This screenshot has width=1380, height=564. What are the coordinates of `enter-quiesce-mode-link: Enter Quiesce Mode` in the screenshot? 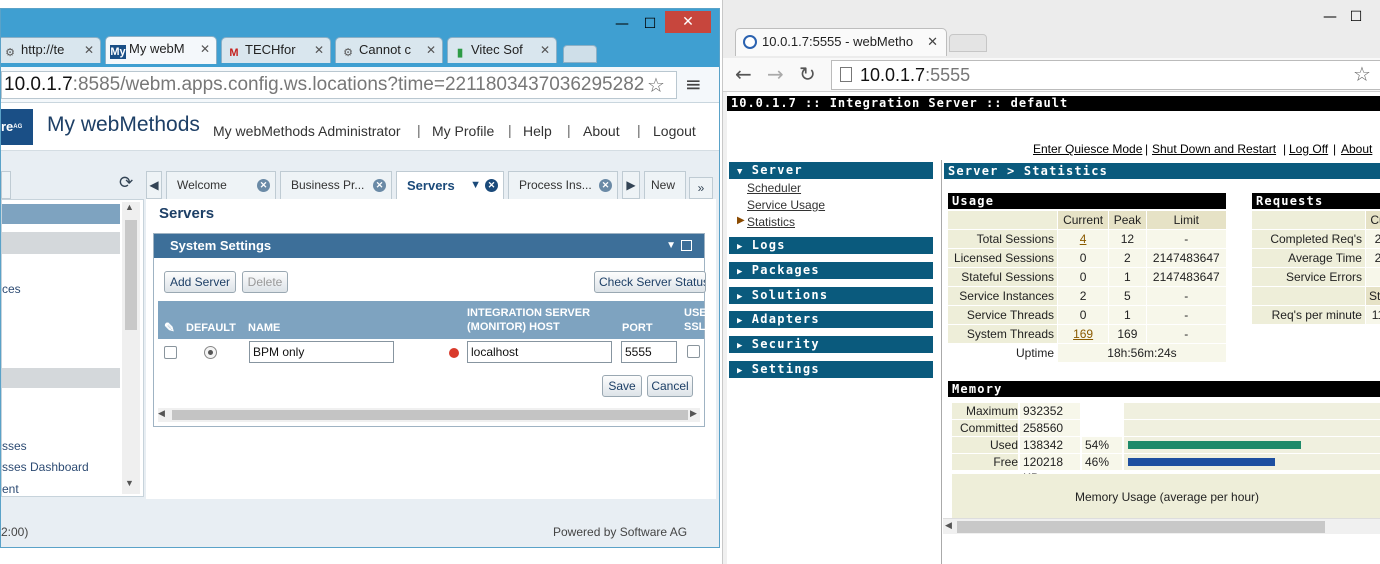 It's located at (1087, 149).